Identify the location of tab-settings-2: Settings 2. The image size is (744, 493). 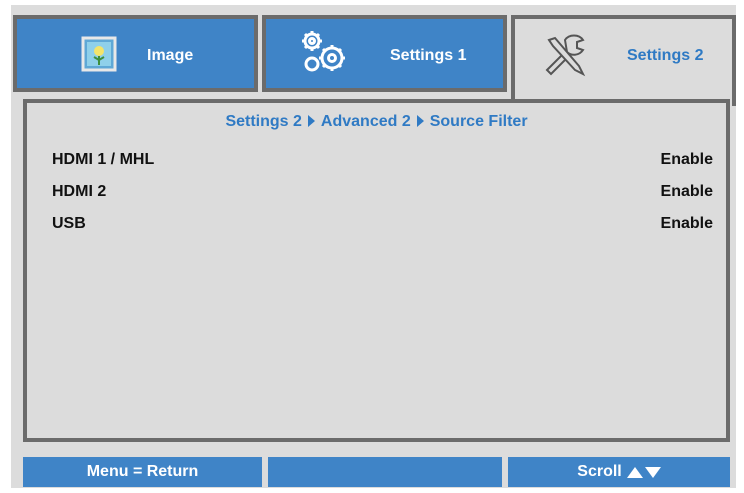
(623, 60).